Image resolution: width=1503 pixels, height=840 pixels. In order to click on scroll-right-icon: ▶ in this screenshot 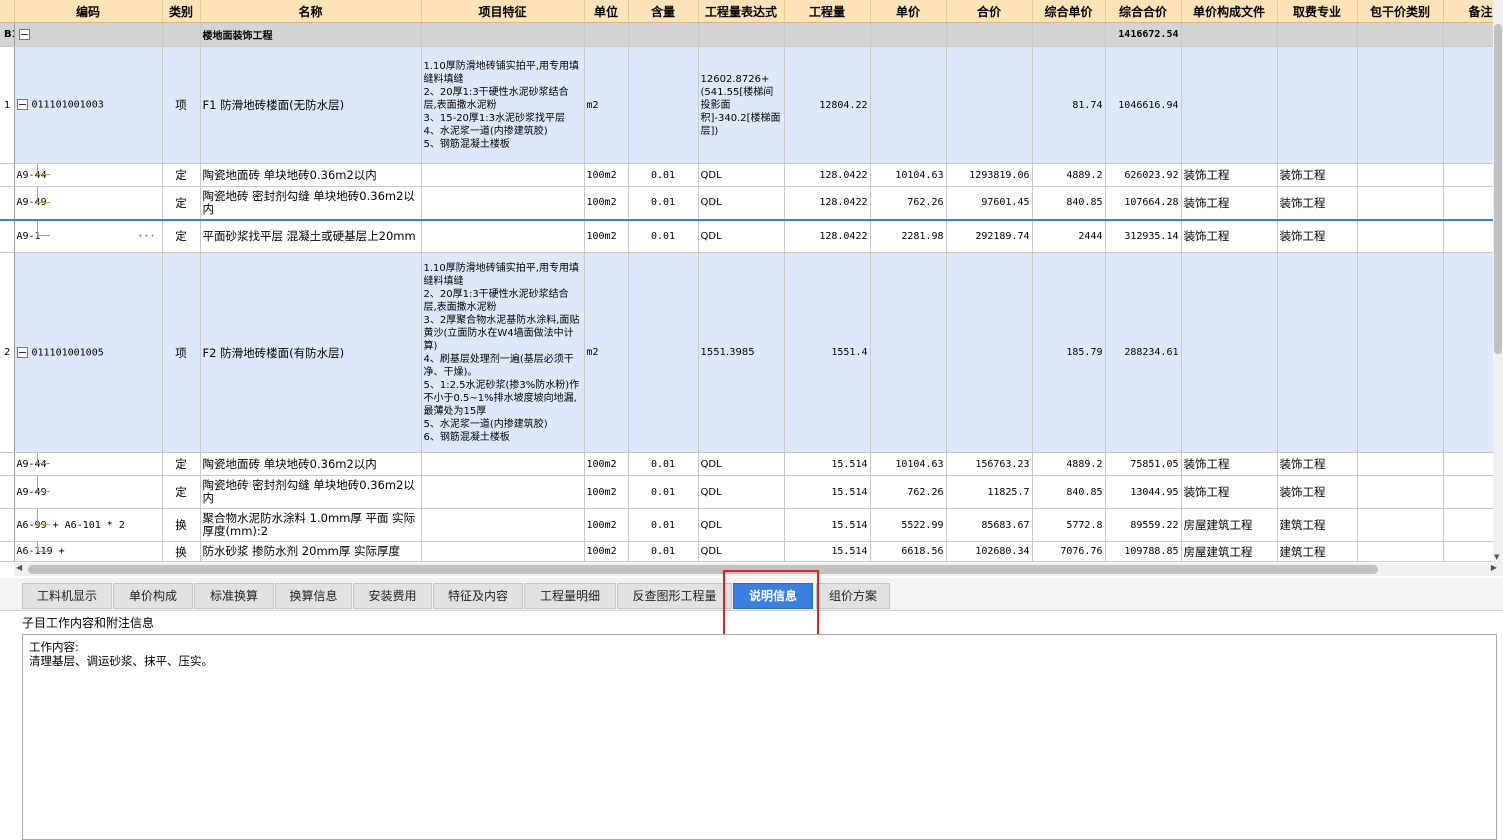, I will do `click(1494, 567)`.